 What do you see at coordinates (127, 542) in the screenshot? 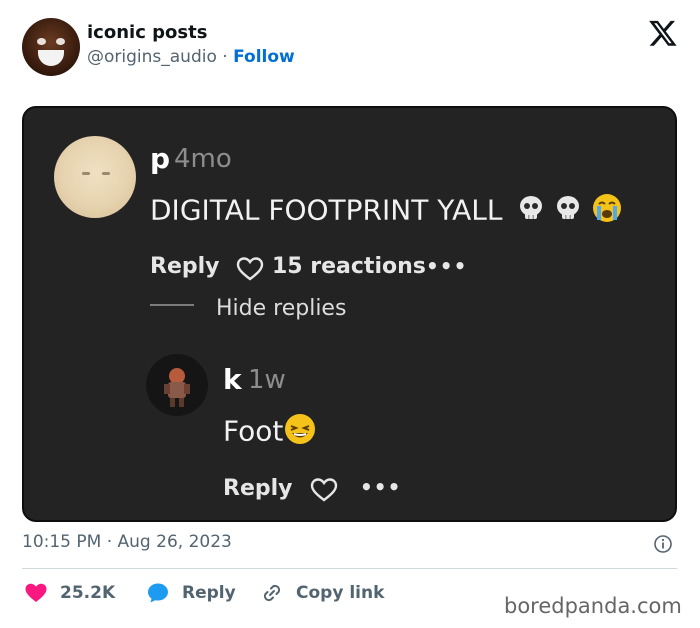
I see `tweet-timestamp: 10:15 PM · Aug 26, 2023` at bounding box center [127, 542].